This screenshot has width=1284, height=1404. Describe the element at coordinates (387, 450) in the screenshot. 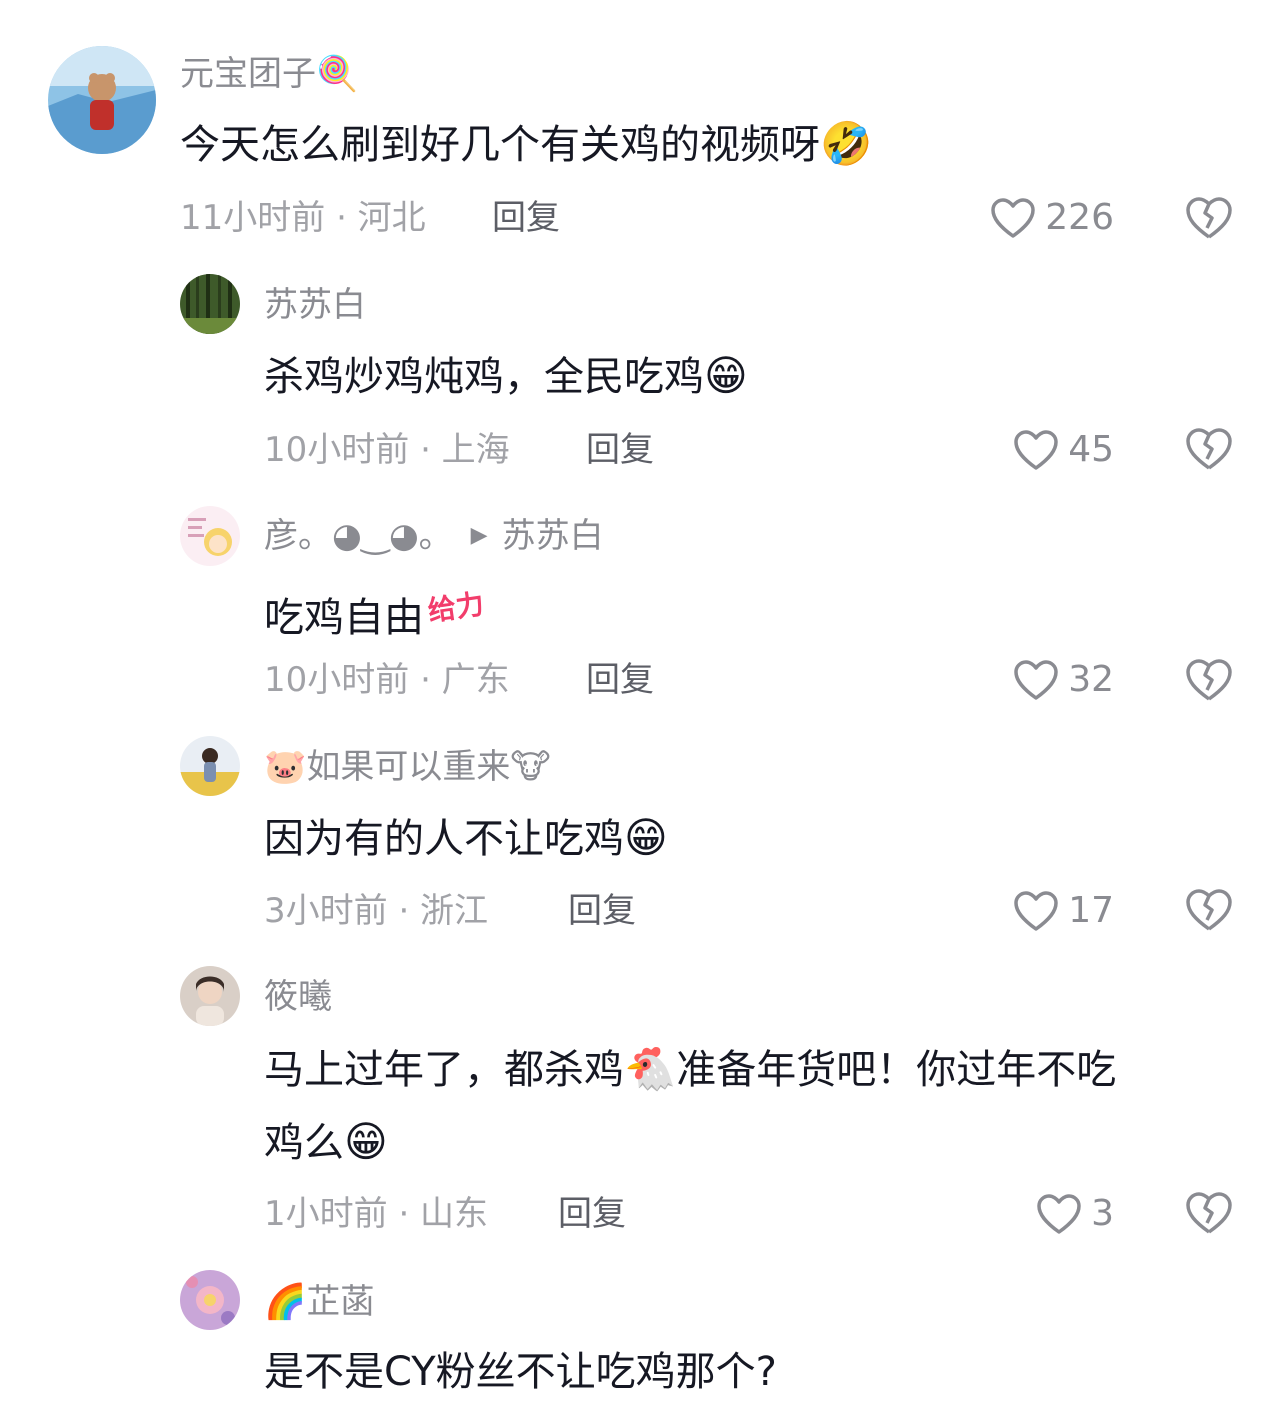

I see `time-location: 10小时前 · 上海` at that location.